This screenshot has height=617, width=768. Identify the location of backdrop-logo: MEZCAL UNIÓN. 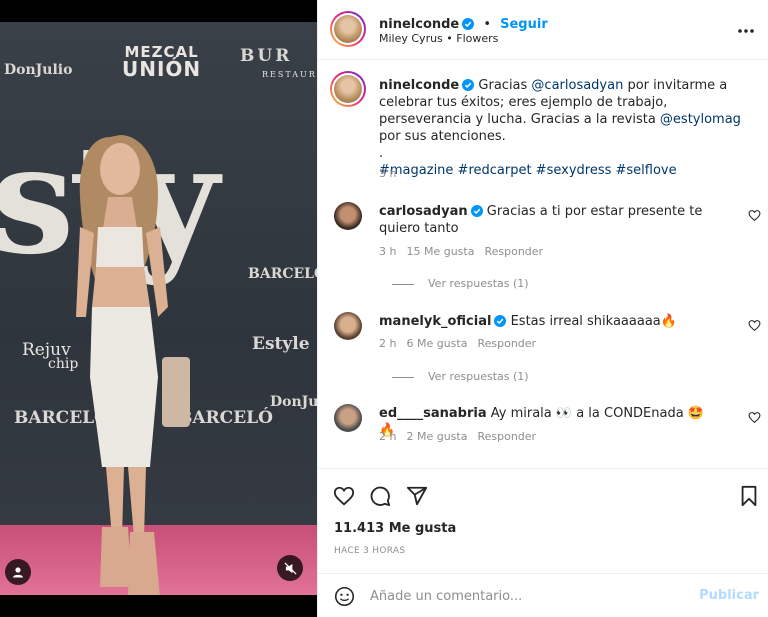
(162, 62).